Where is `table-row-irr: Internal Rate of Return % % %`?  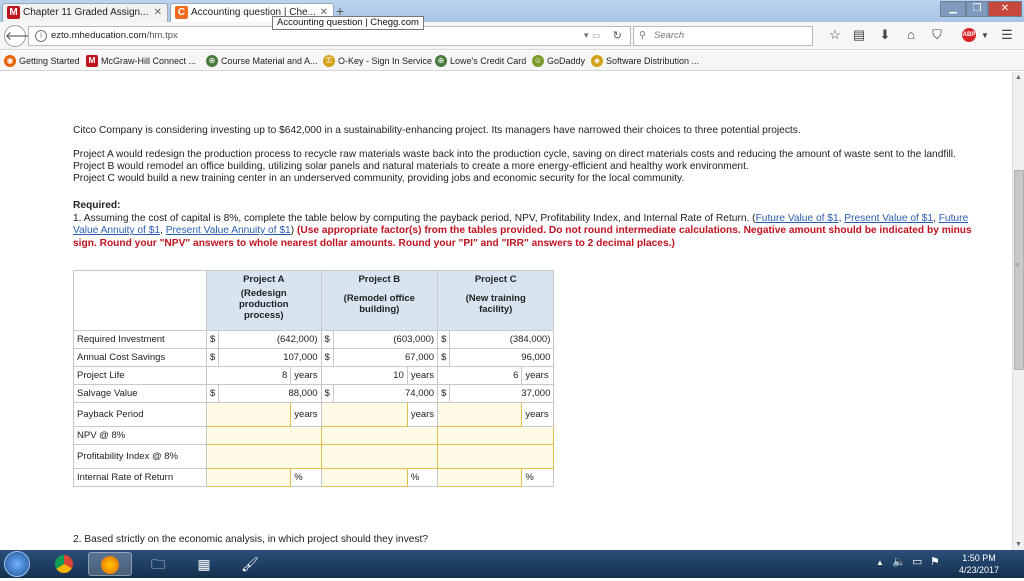
table-row-irr: Internal Rate of Return % % % is located at coordinates (314, 477).